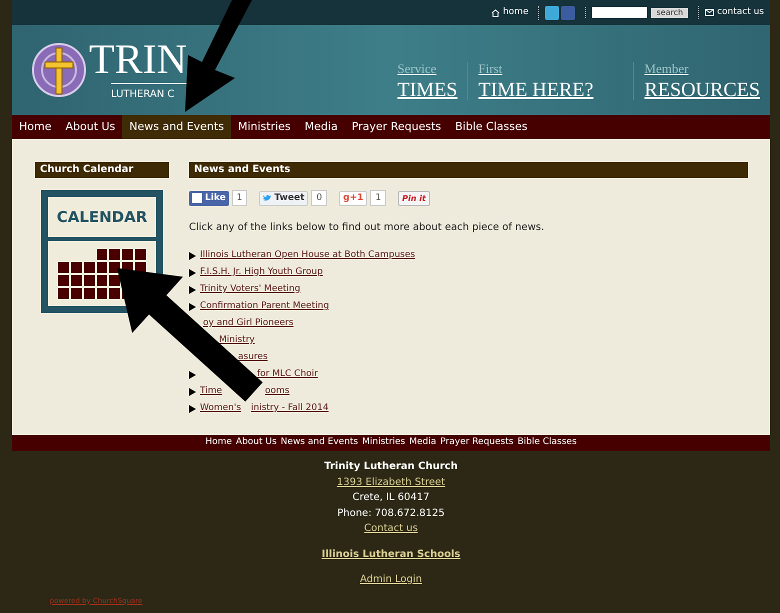 The image size is (780, 613). I want to click on nav-tab: About Us, so click(90, 127).